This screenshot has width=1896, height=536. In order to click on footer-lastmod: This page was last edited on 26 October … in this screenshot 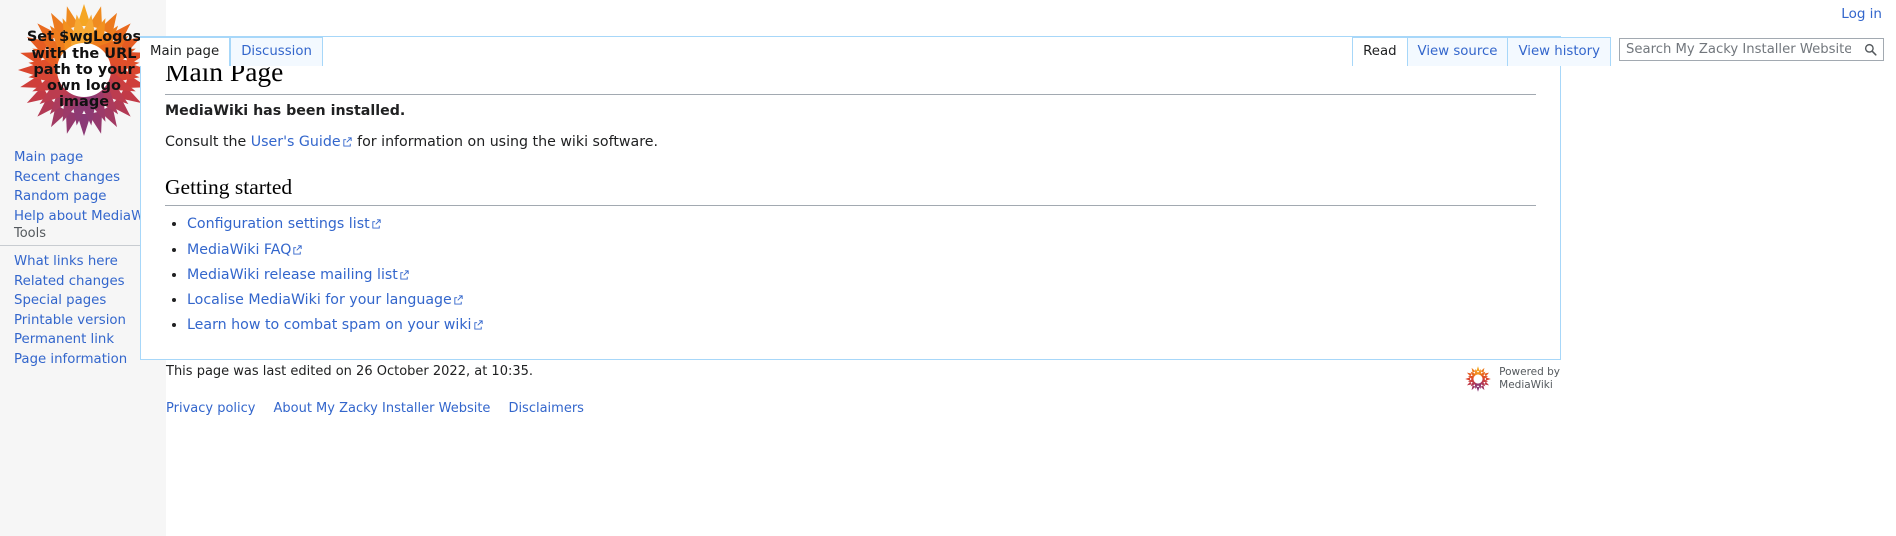, I will do `click(350, 371)`.